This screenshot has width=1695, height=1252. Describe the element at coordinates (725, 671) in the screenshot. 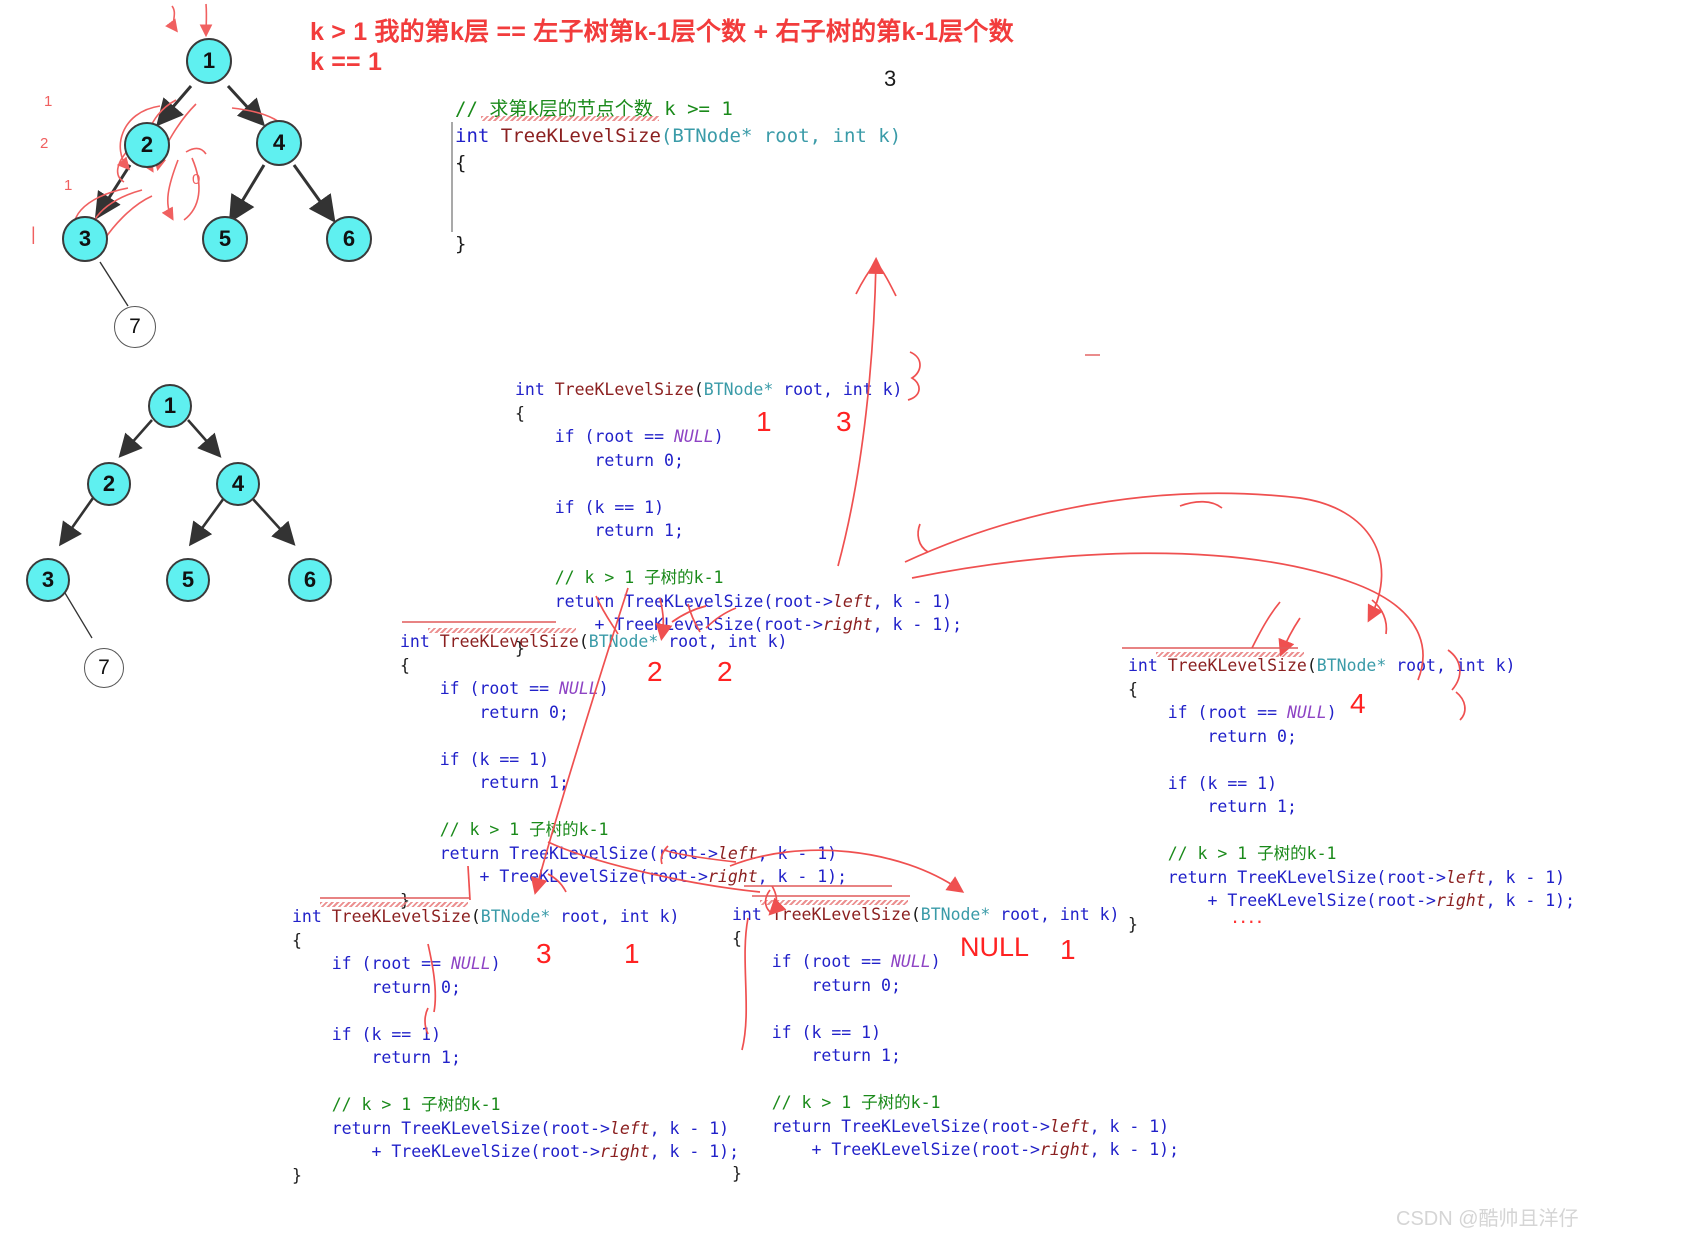

I see `annotation-cb2-two-b: 2` at that location.